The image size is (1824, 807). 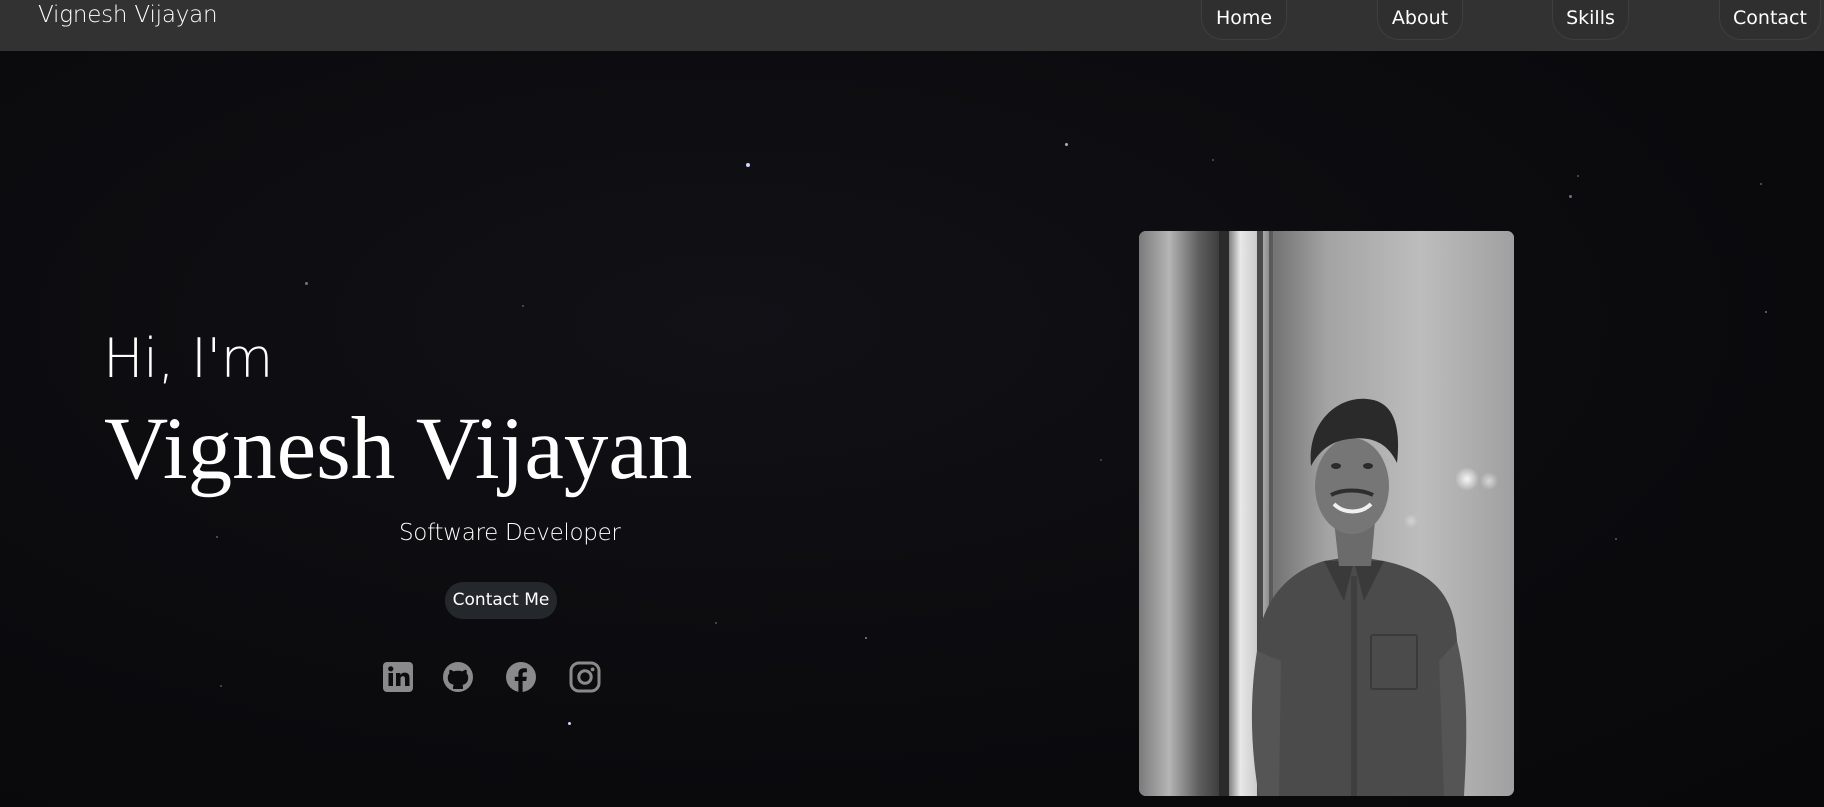 I want to click on profile-photo-illustration, so click(x=1326, y=513).